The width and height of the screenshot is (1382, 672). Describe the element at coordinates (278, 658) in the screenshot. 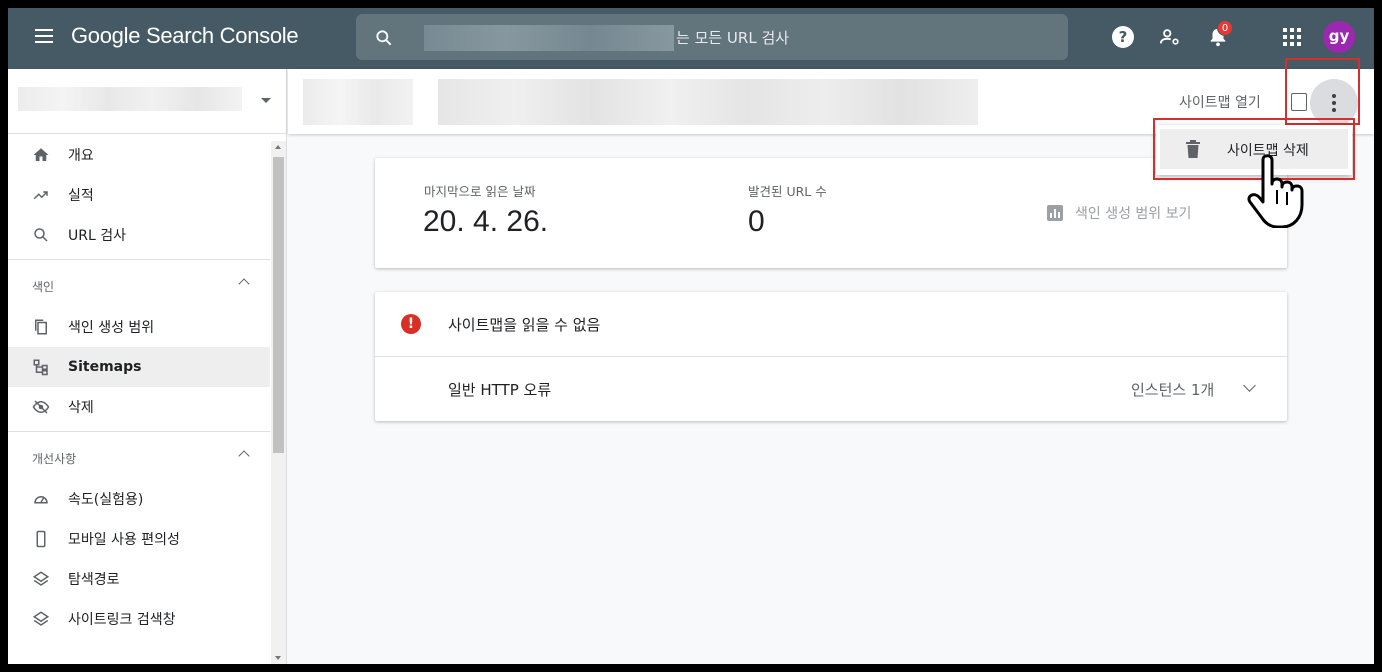

I see `scroll-down-arrow-icon` at that location.